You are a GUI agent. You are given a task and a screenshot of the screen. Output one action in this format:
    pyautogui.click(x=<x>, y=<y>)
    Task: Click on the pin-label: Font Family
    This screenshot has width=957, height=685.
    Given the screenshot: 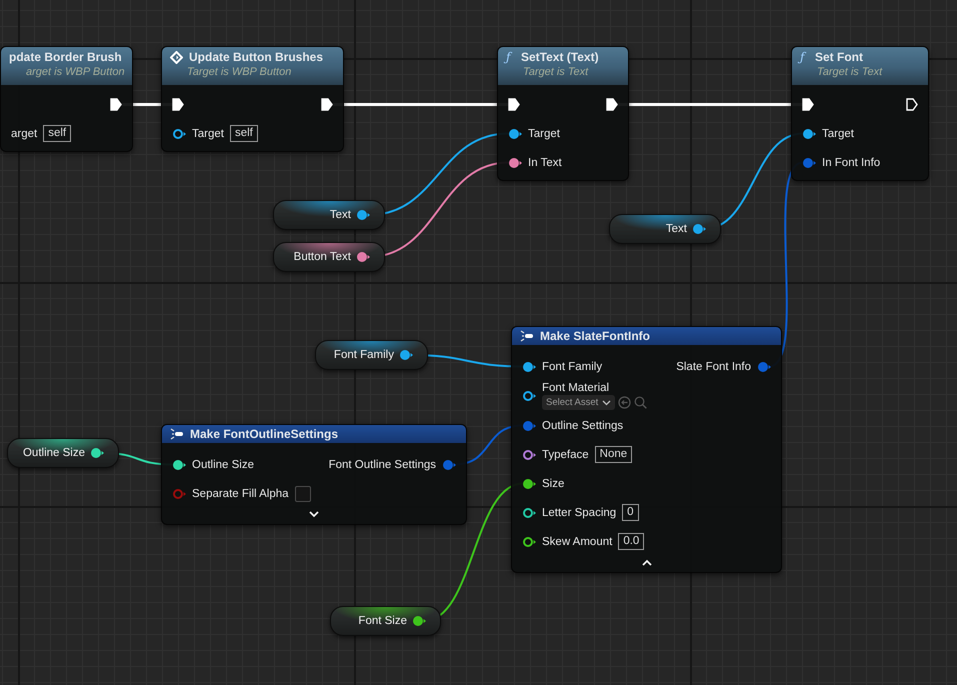 What is the action you would take?
    pyautogui.click(x=572, y=366)
    